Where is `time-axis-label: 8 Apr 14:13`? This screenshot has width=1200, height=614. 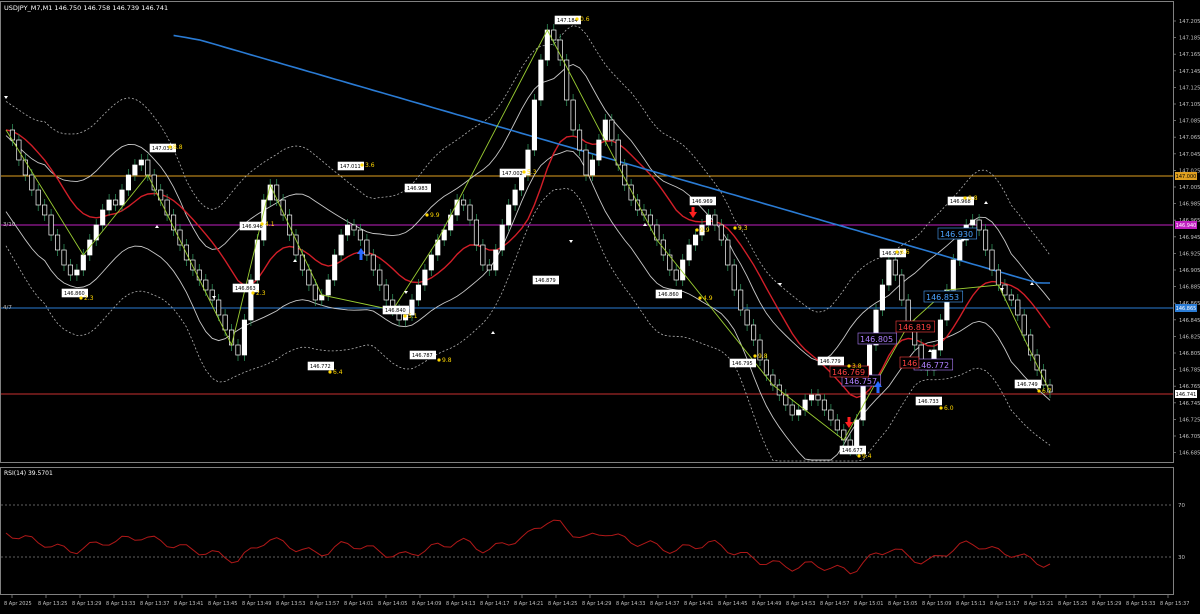
time-axis-label: 8 Apr 14:13 is located at coordinates (460, 604).